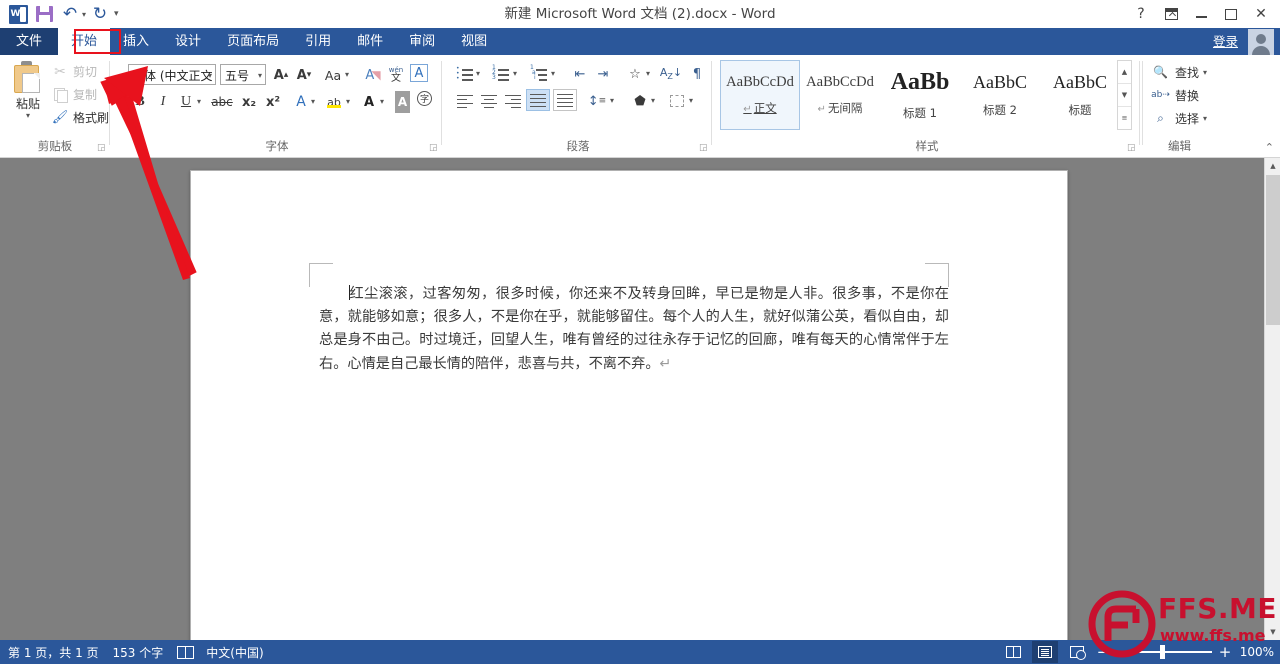 The image size is (1280, 664). Describe the element at coordinates (580, 74) in the screenshot. I see `decrease-indent-icon: ⇤` at that location.